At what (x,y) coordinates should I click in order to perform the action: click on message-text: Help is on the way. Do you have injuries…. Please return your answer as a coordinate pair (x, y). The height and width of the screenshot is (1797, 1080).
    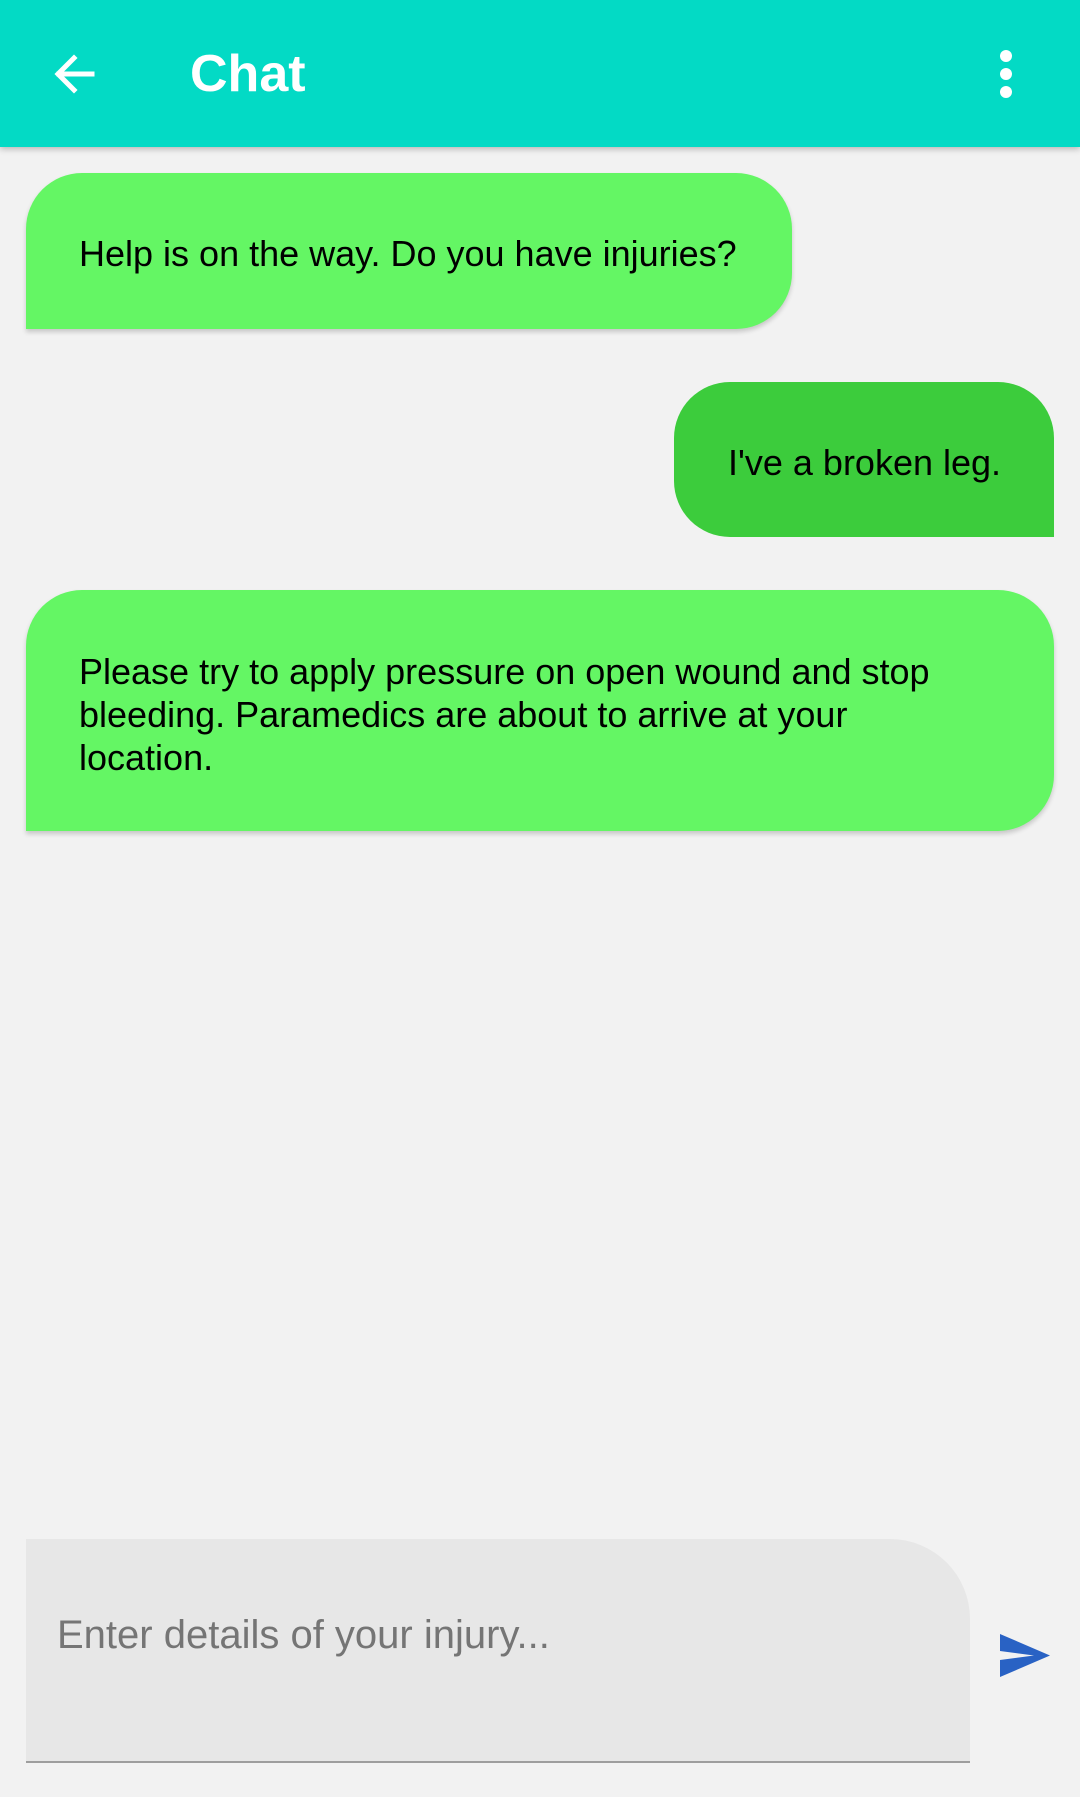
    Looking at the image, I should click on (408, 253).